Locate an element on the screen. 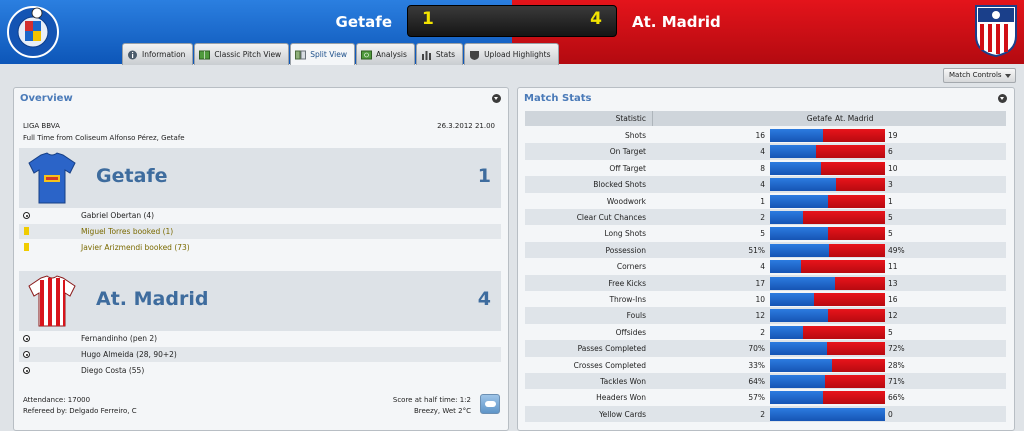  tab-analysis: Analysis is located at coordinates (385, 54).